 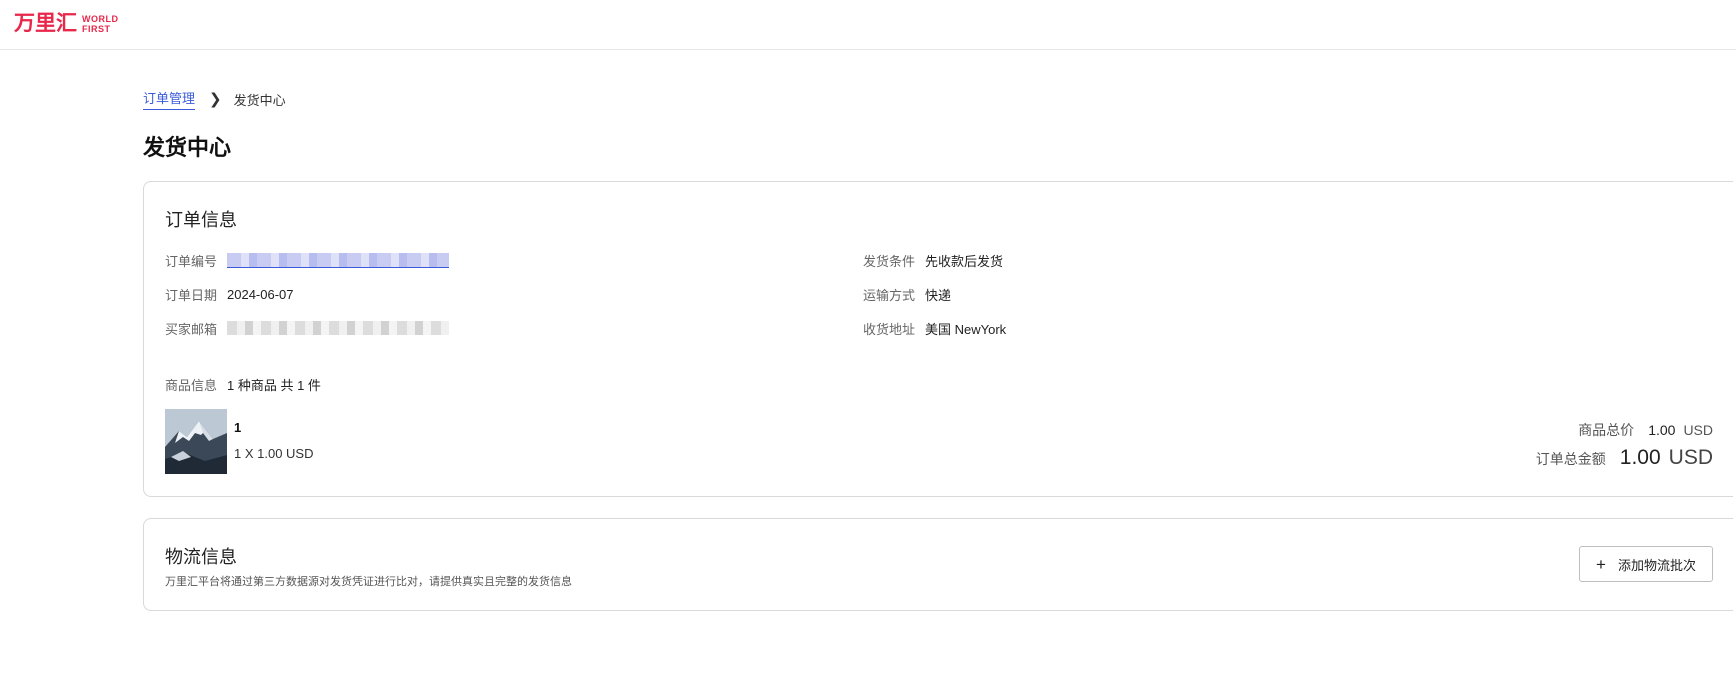 I want to click on order-no-label: 订单编号, so click(x=191, y=261).